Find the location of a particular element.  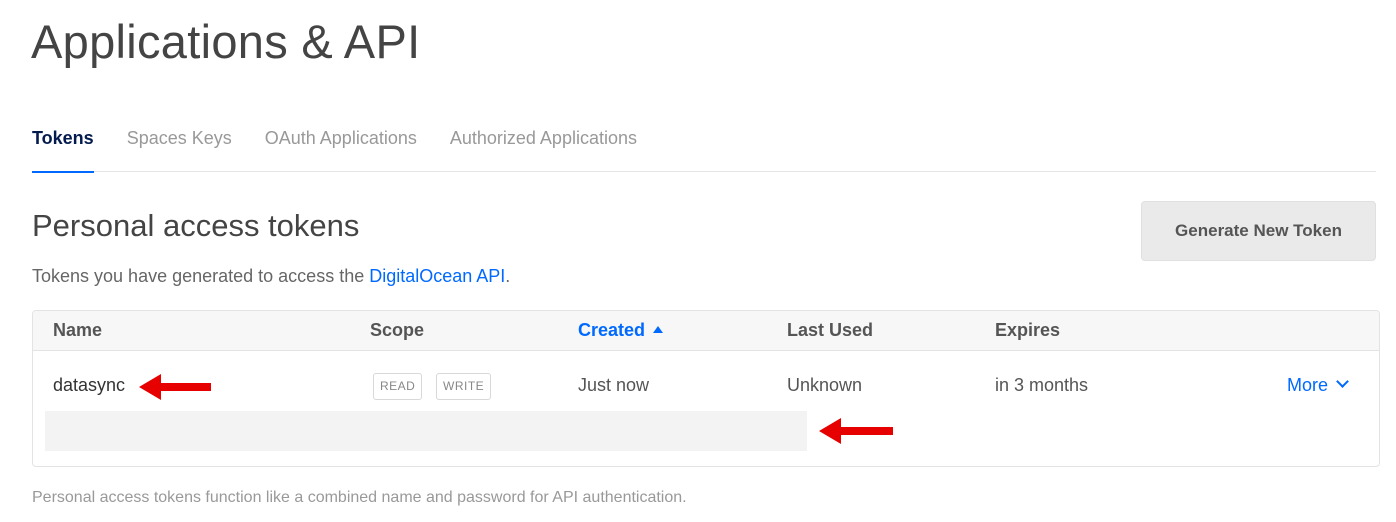

column-header-scope: Scope is located at coordinates (397, 330).